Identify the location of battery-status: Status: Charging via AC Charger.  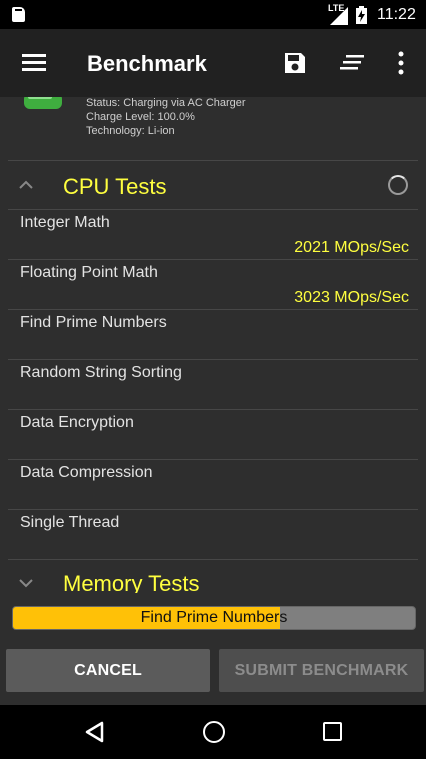
(166, 103).